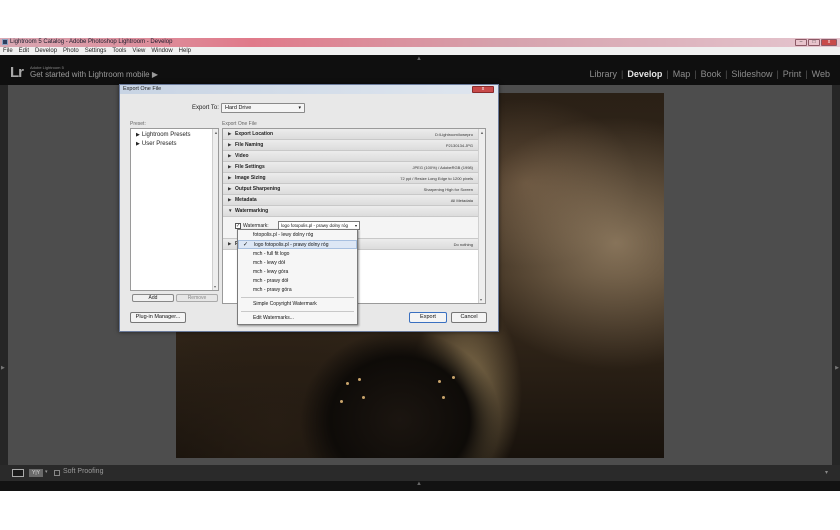 This screenshot has height=530, width=840. What do you see at coordinates (5, 42) in the screenshot?
I see `lightroom-app-icon` at bounding box center [5, 42].